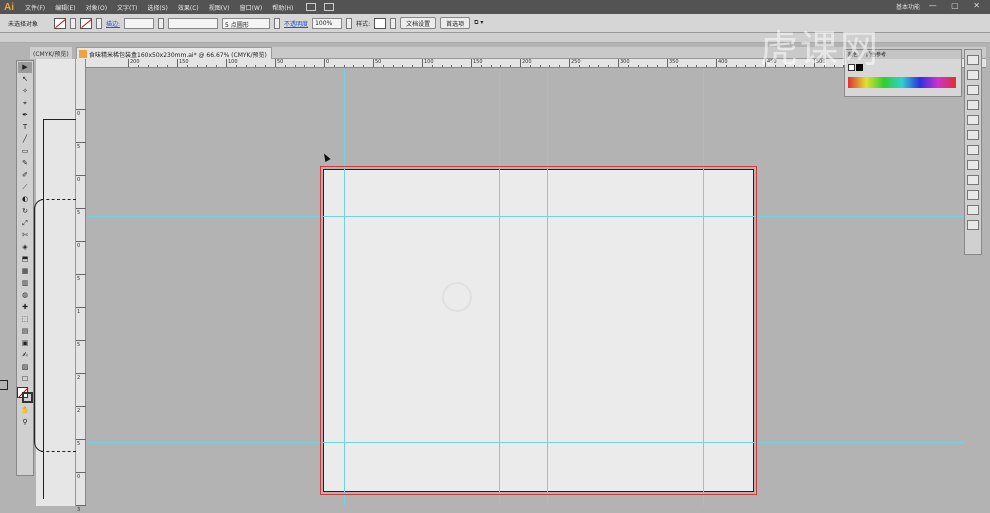 The width and height of the screenshot is (990, 513). What do you see at coordinates (973, 210) in the screenshot?
I see `layers-icon` at bounding box center [973, 210].